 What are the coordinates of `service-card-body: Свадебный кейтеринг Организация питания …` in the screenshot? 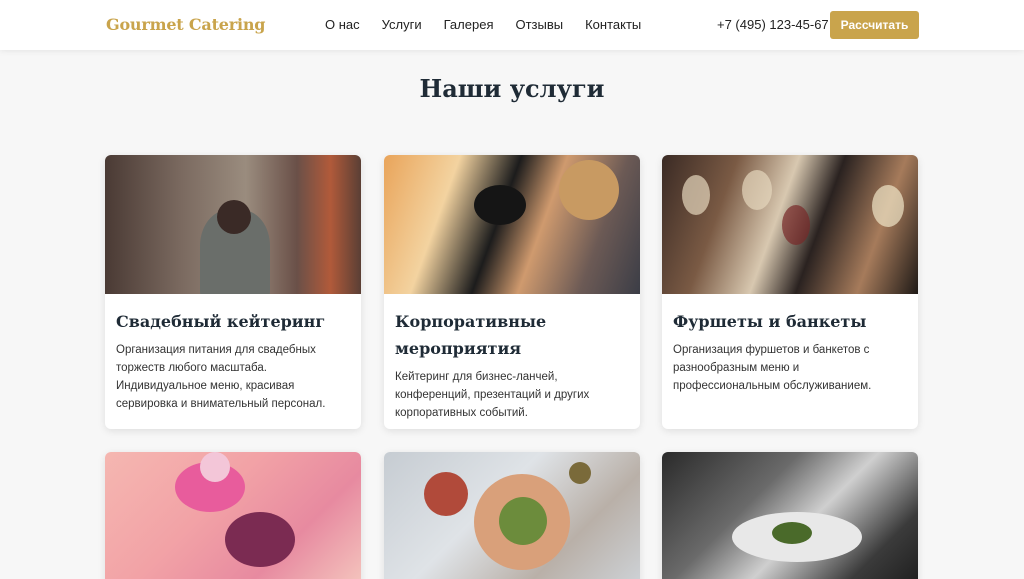 It's located at (233, 353).